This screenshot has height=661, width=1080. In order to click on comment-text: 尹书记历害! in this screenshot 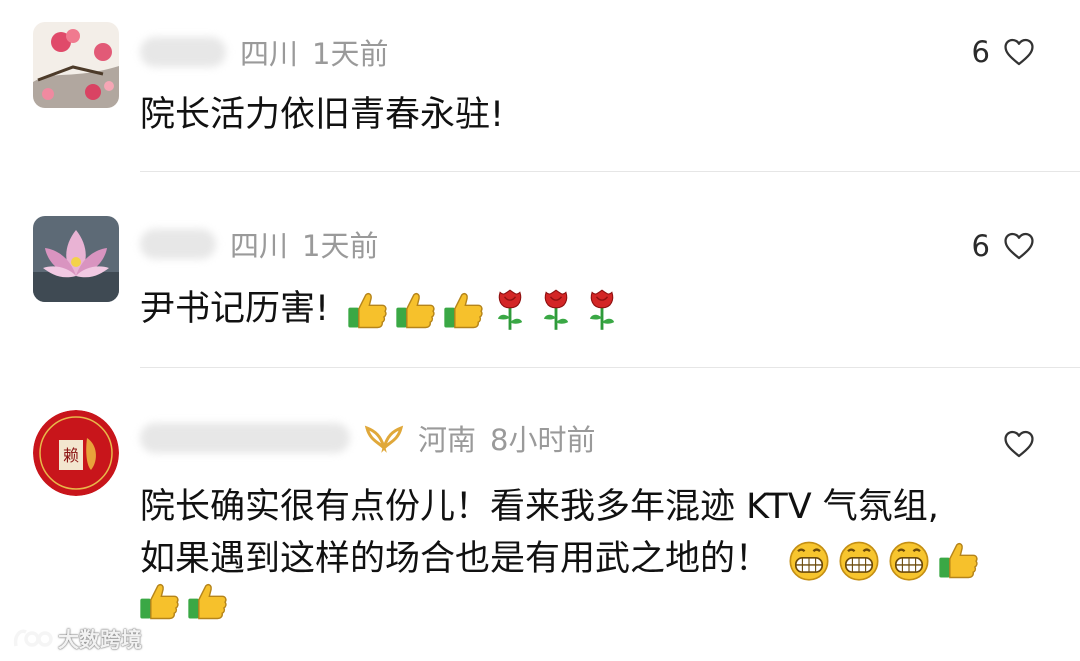, I will do `click(235, 309)`.